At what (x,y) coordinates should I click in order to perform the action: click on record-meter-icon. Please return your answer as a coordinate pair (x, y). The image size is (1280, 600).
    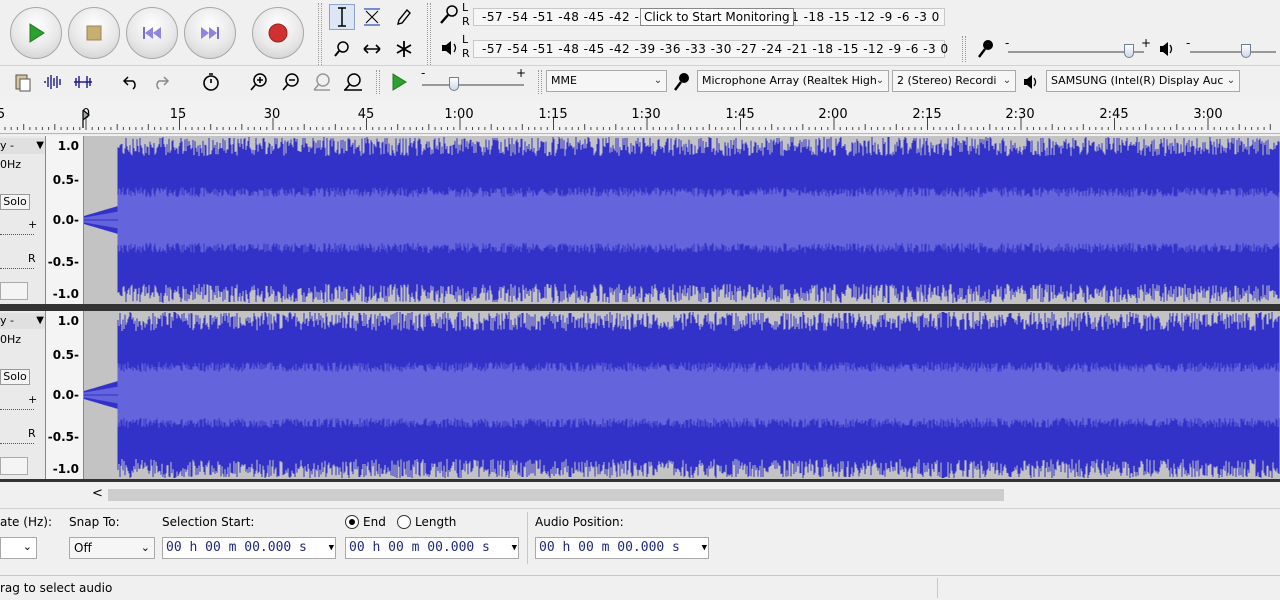
    Looking at the image, I should click on (450, 16).